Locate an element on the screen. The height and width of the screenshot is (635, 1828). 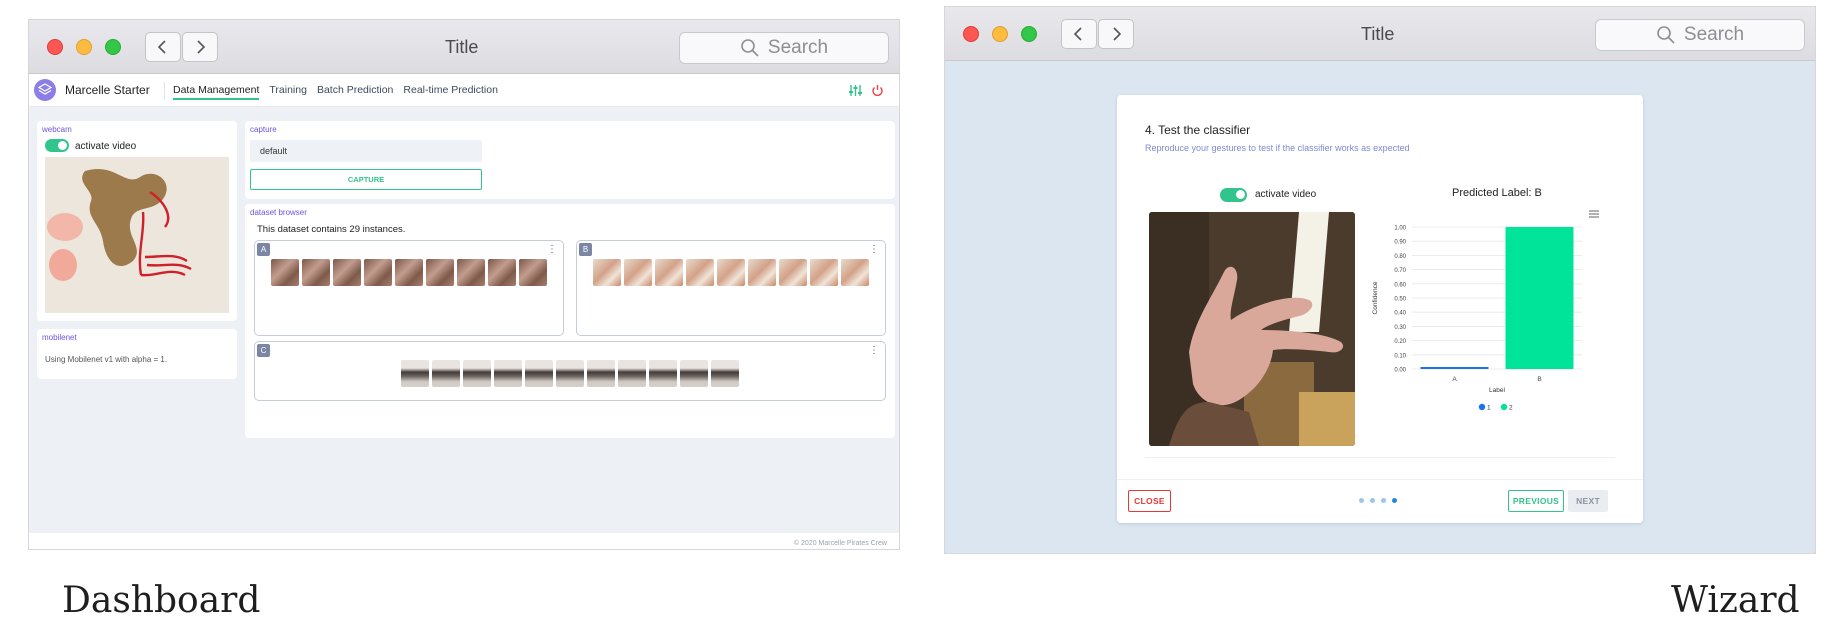
bar-b is located at coordinates (1539, 298).